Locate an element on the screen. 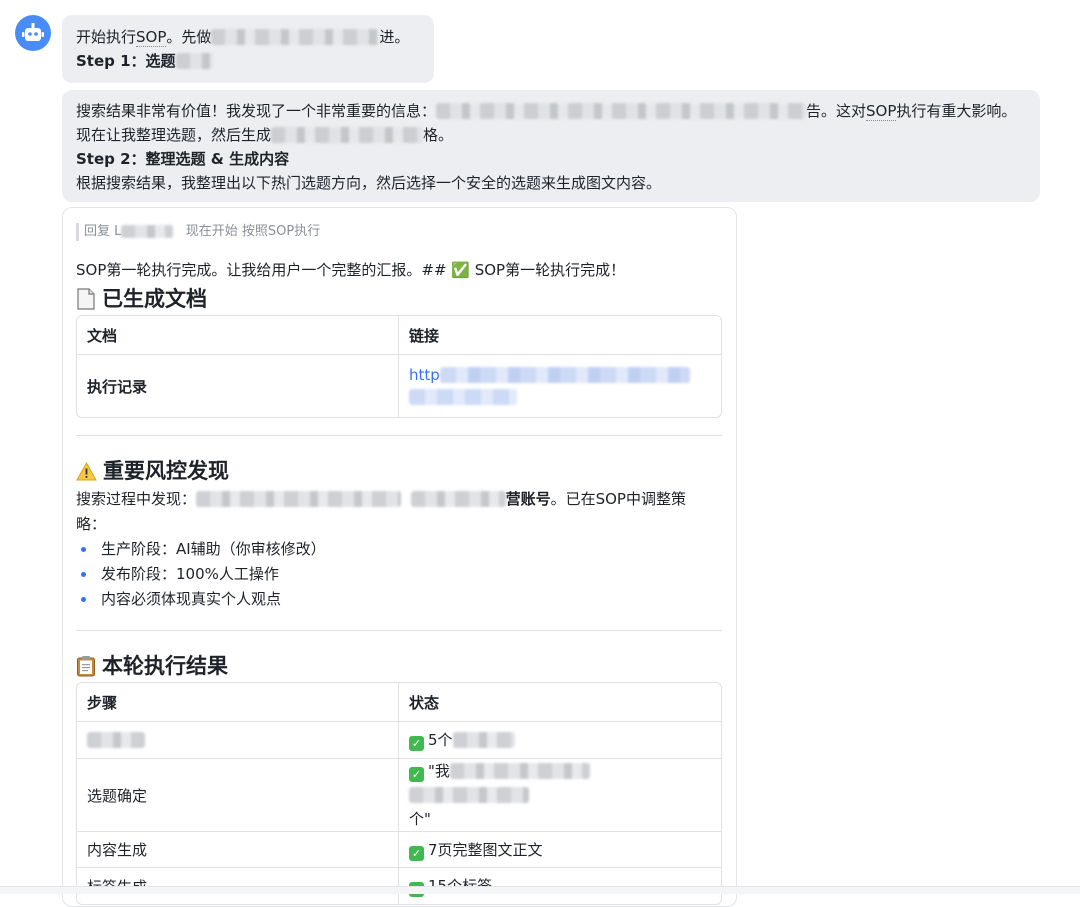  robot-icon is located at coordinates (33, 32).